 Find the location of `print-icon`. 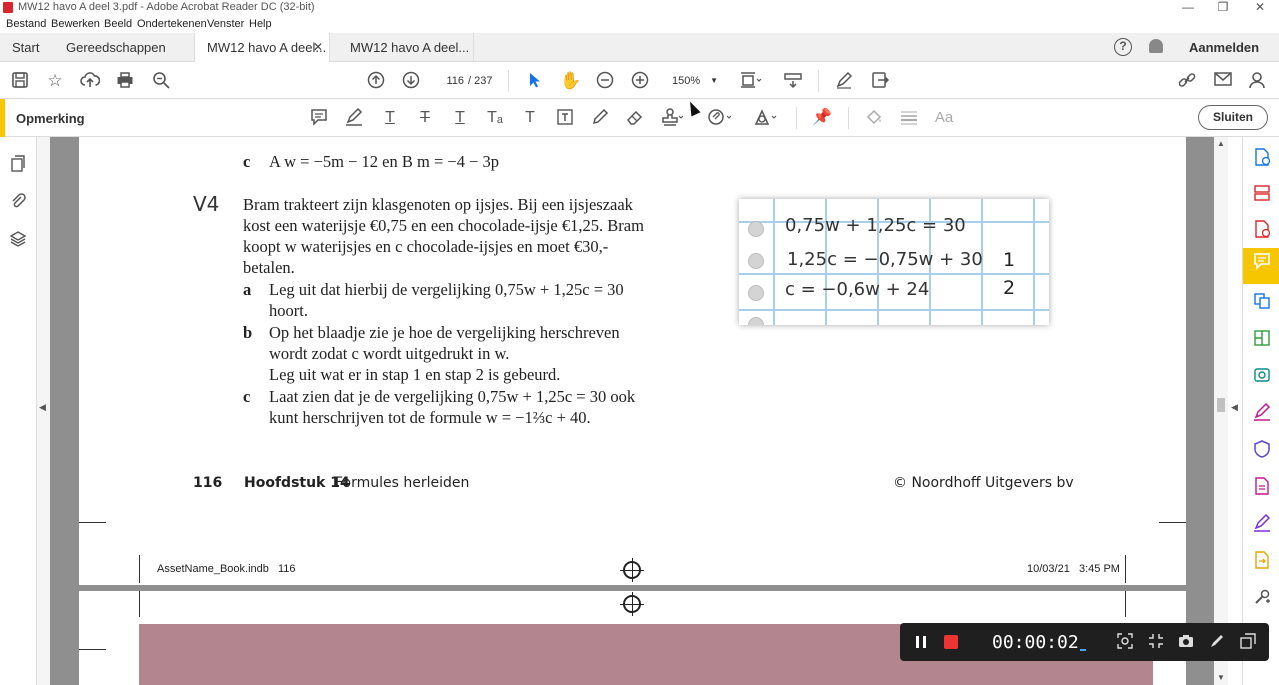

print-icon is located at coordinates (125, 81).